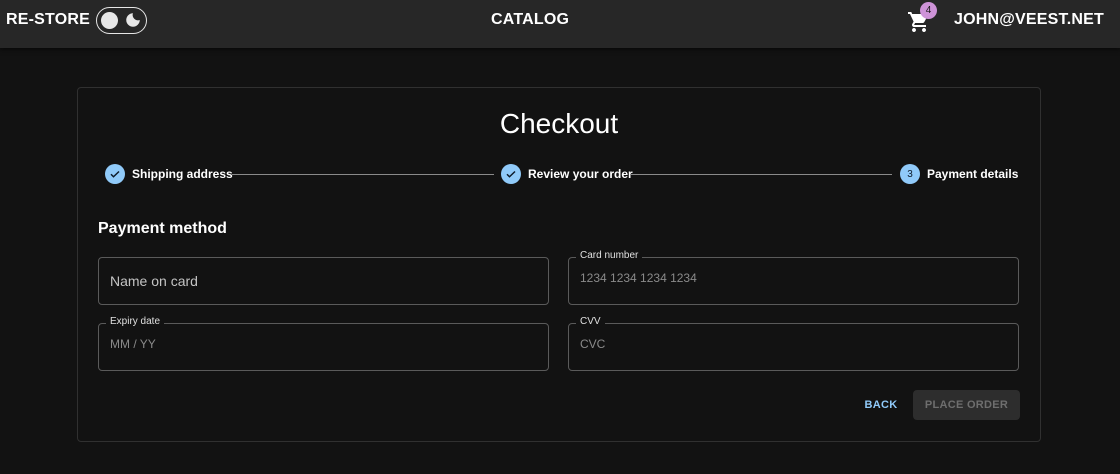  What do you see at coordinates (1029, 20) in the screenshot?
I see `user-menu: JOHN@VEEST.NET` at bounding box center [1029, 20].